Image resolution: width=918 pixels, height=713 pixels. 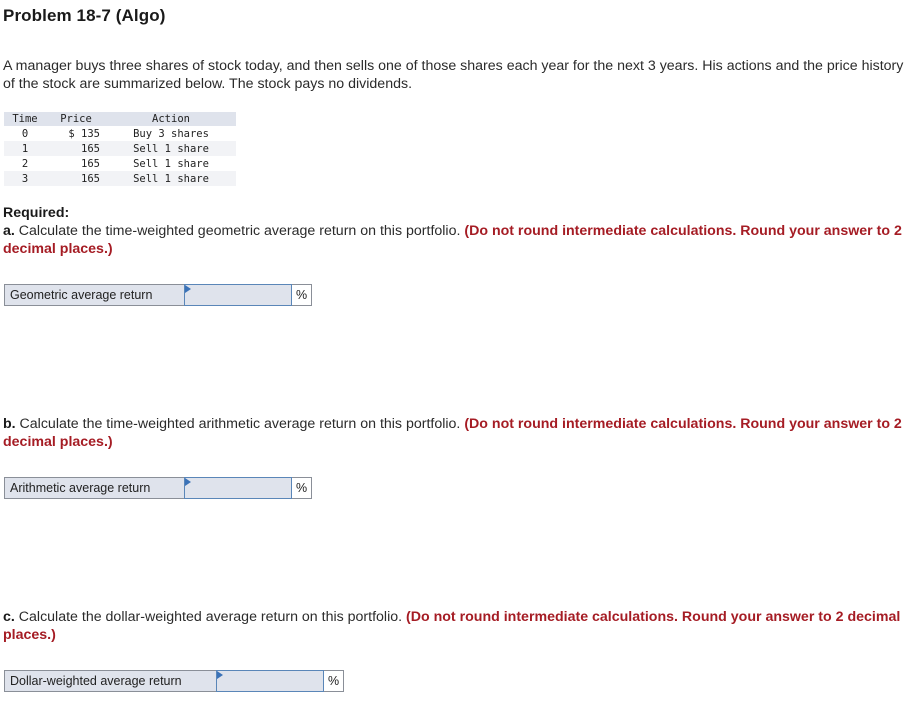 I want to click on table-row: 2 165 Sell 1 share, so click(x=120, y=163).